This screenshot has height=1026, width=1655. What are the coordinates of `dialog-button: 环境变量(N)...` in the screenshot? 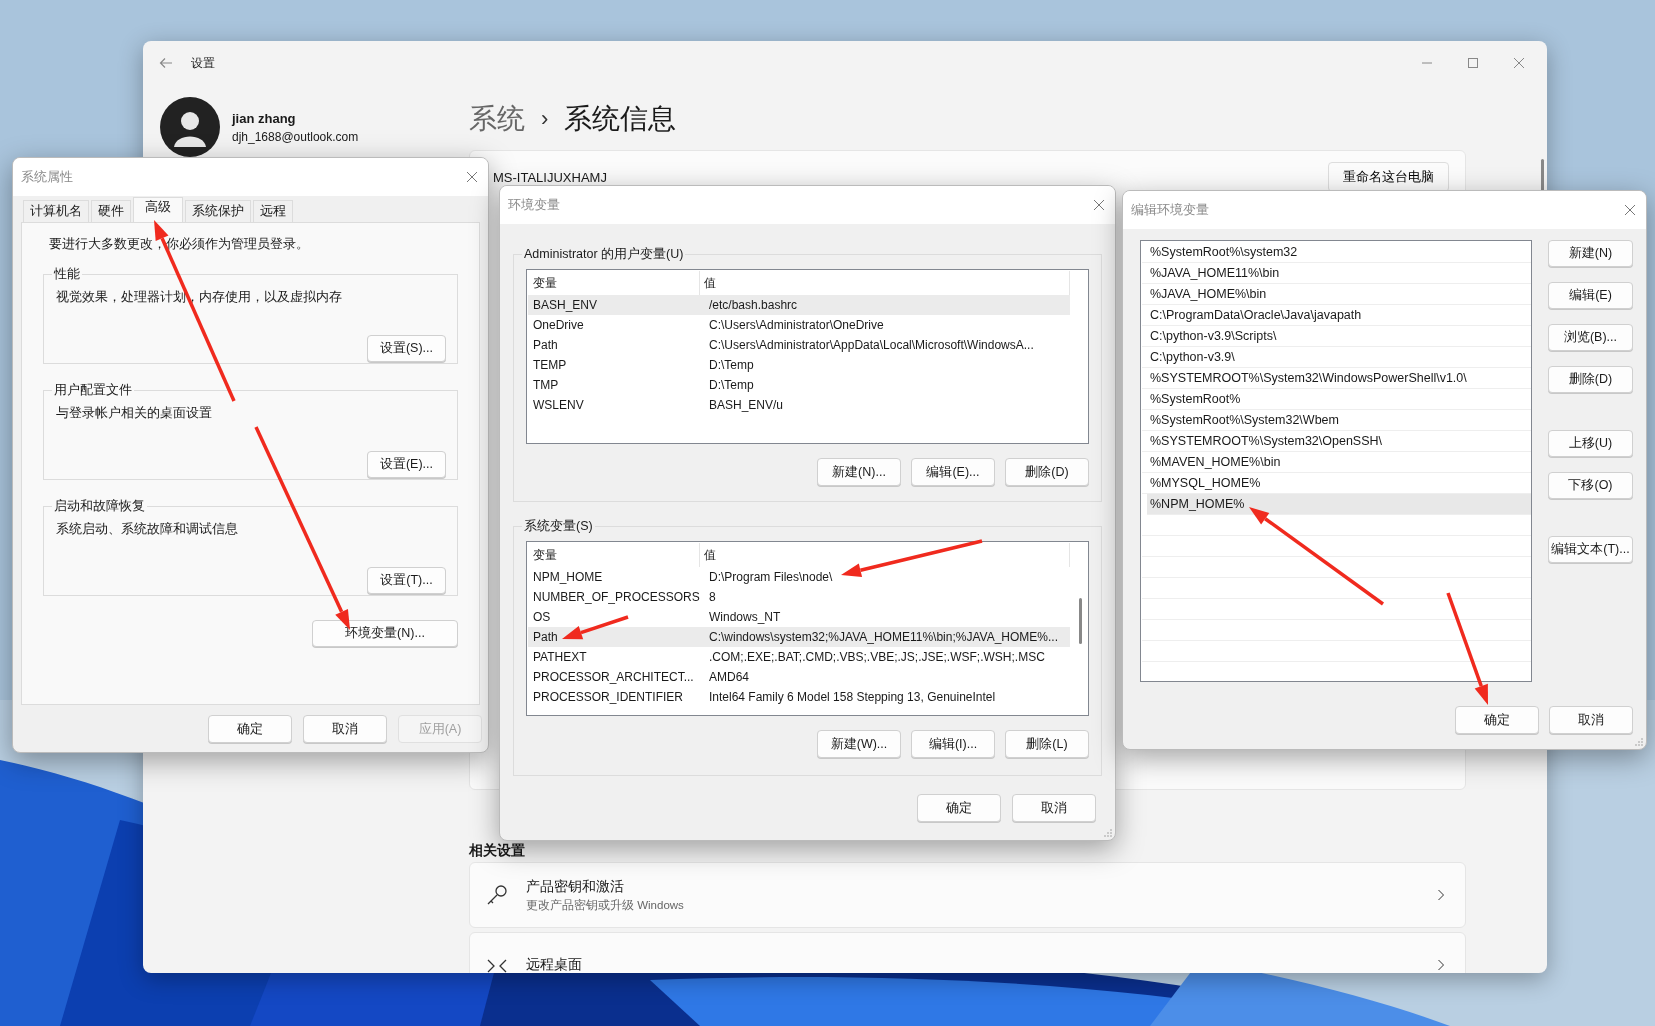 It's located at (385, 633).